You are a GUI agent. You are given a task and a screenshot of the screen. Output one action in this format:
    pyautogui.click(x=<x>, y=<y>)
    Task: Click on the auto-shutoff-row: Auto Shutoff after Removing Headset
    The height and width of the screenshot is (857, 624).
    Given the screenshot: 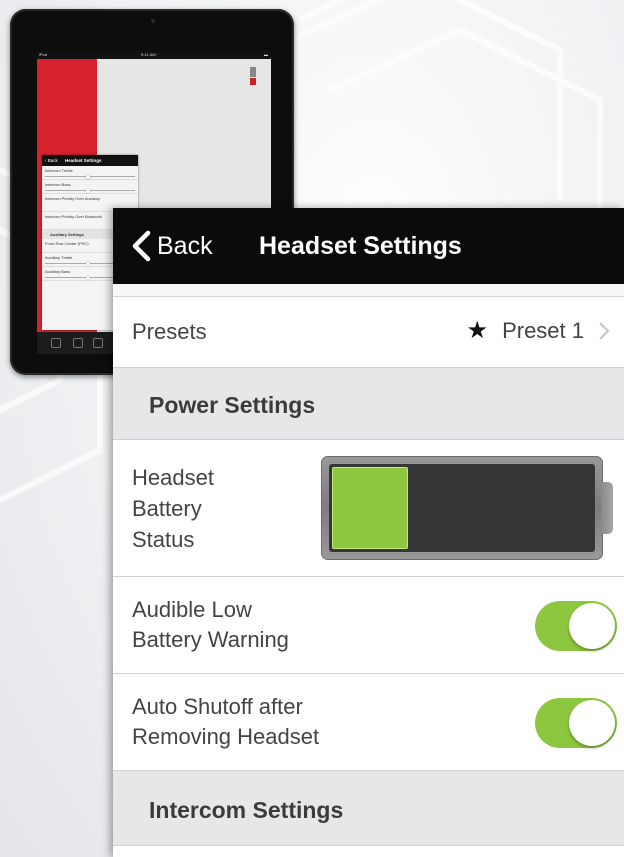 What is the action you would take?
    pyautogui.click(x=368, y=722)
    